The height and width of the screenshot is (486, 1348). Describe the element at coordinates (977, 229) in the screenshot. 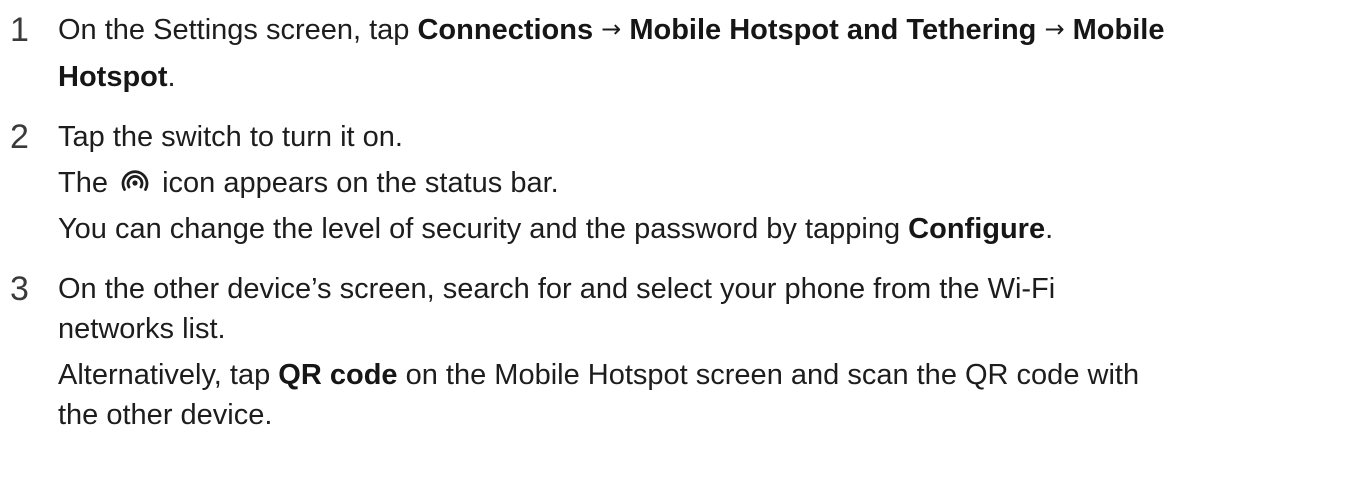

I see `configure-label: Configure` at that location.